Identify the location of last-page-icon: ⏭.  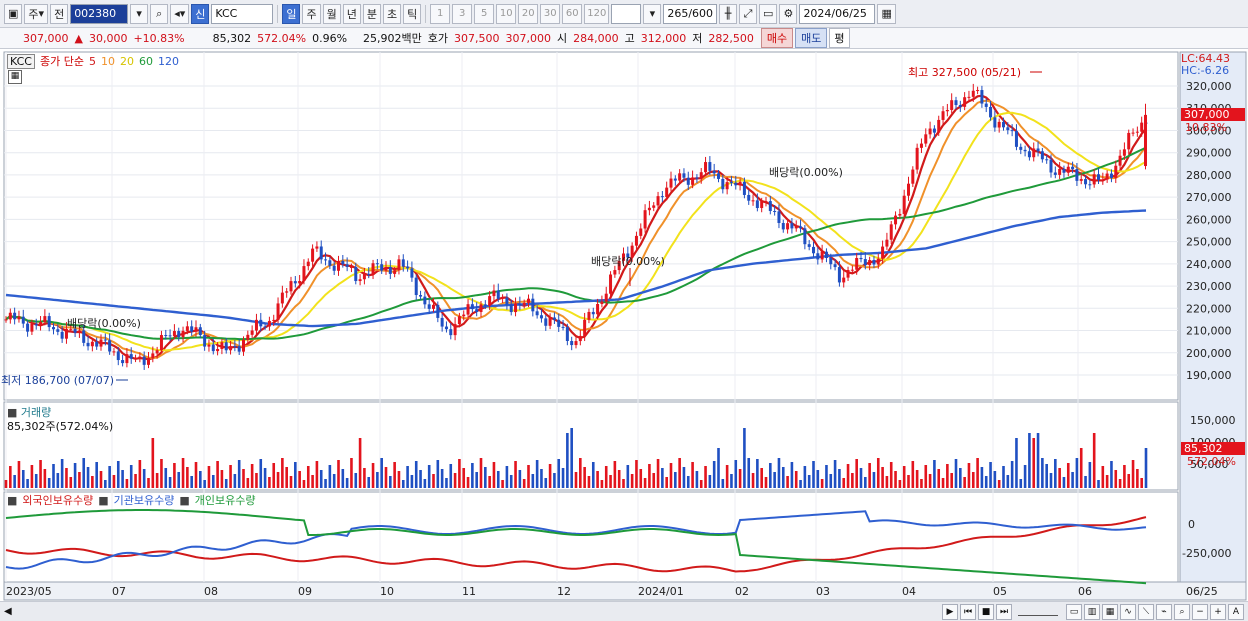
(1004, 611).